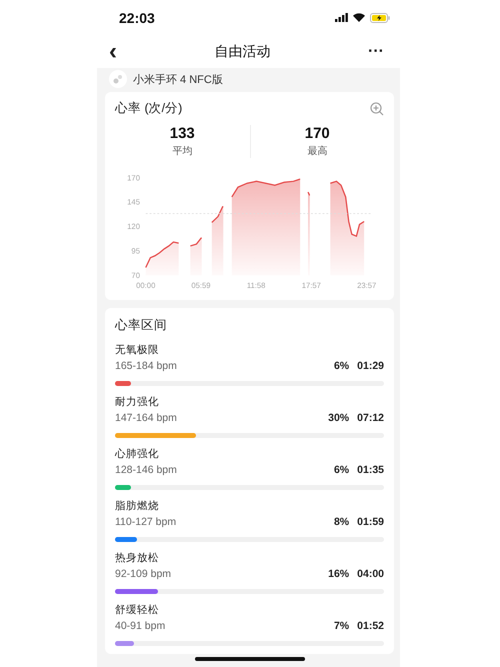 The height and width of the screenshot is (667, 500). I want to click on x-axis-label: 11:58, so click(256, 285).